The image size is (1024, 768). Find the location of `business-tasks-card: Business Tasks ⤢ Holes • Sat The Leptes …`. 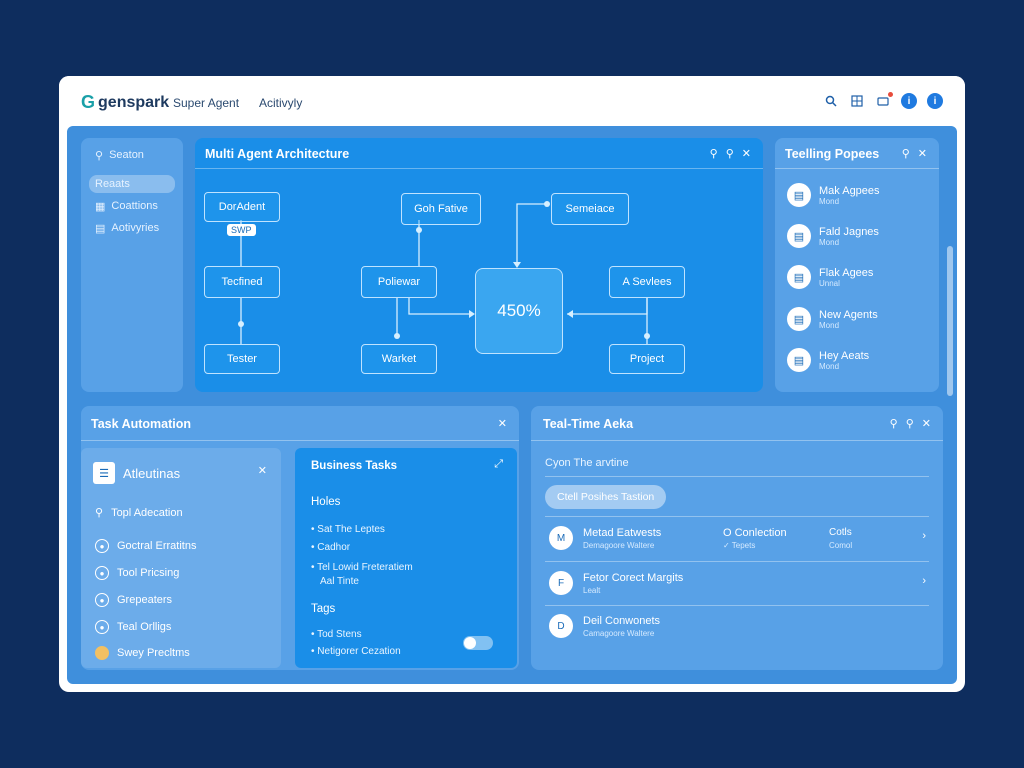

business-tasks-card: Business Tasks ⤢ Holes • Sat The Leptes … is located at coordinates (406, 558).